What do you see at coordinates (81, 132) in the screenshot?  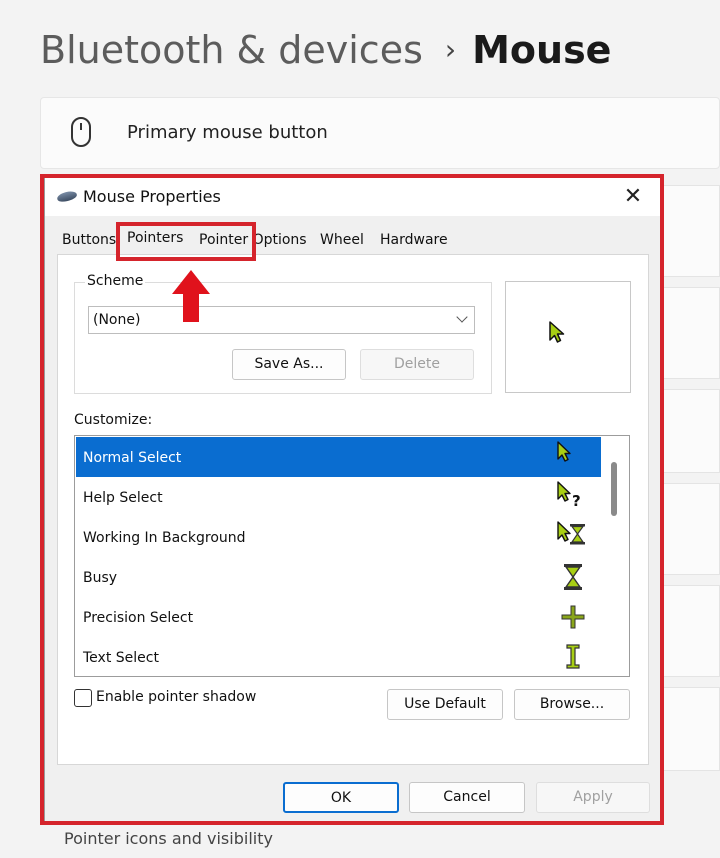 I see `mouse-icon` at bounding box center [81, 132].